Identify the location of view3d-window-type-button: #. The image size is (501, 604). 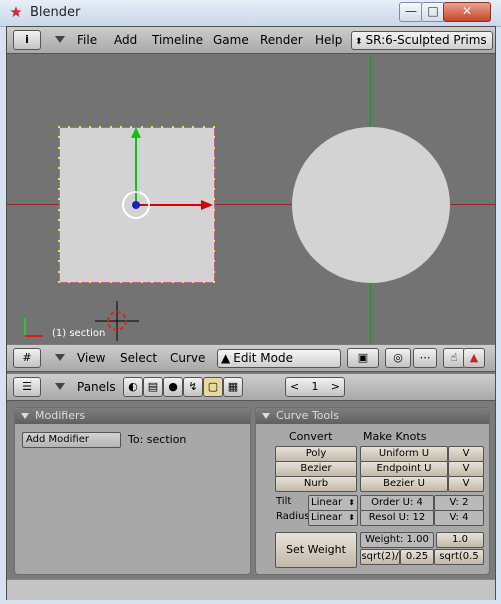
(27, 358).